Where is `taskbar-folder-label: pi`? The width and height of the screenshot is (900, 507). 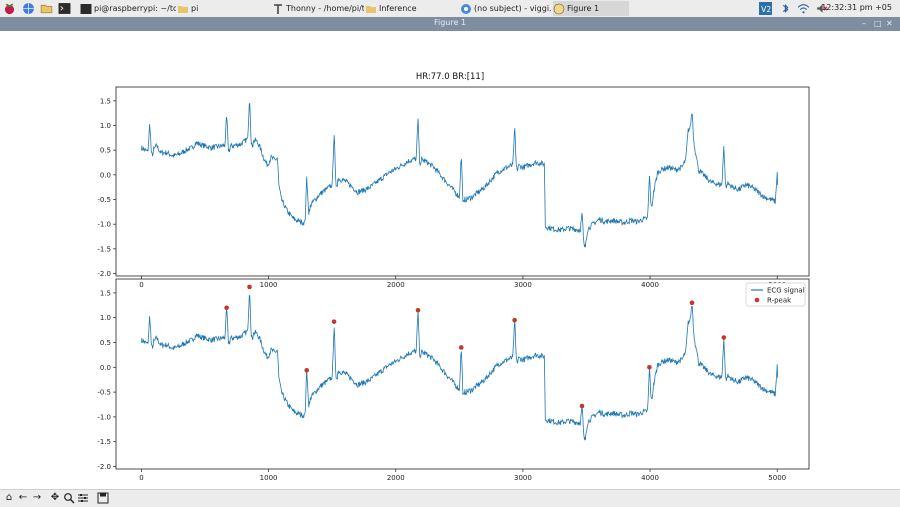 taskbar-folder-label: pi is located at coordinates (195, 8).